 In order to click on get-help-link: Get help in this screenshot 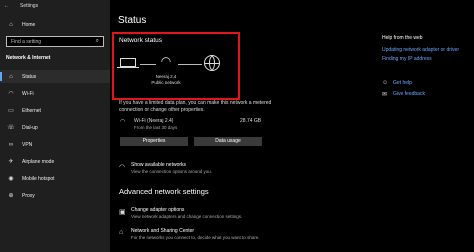, I will do `click(402, 83)`.